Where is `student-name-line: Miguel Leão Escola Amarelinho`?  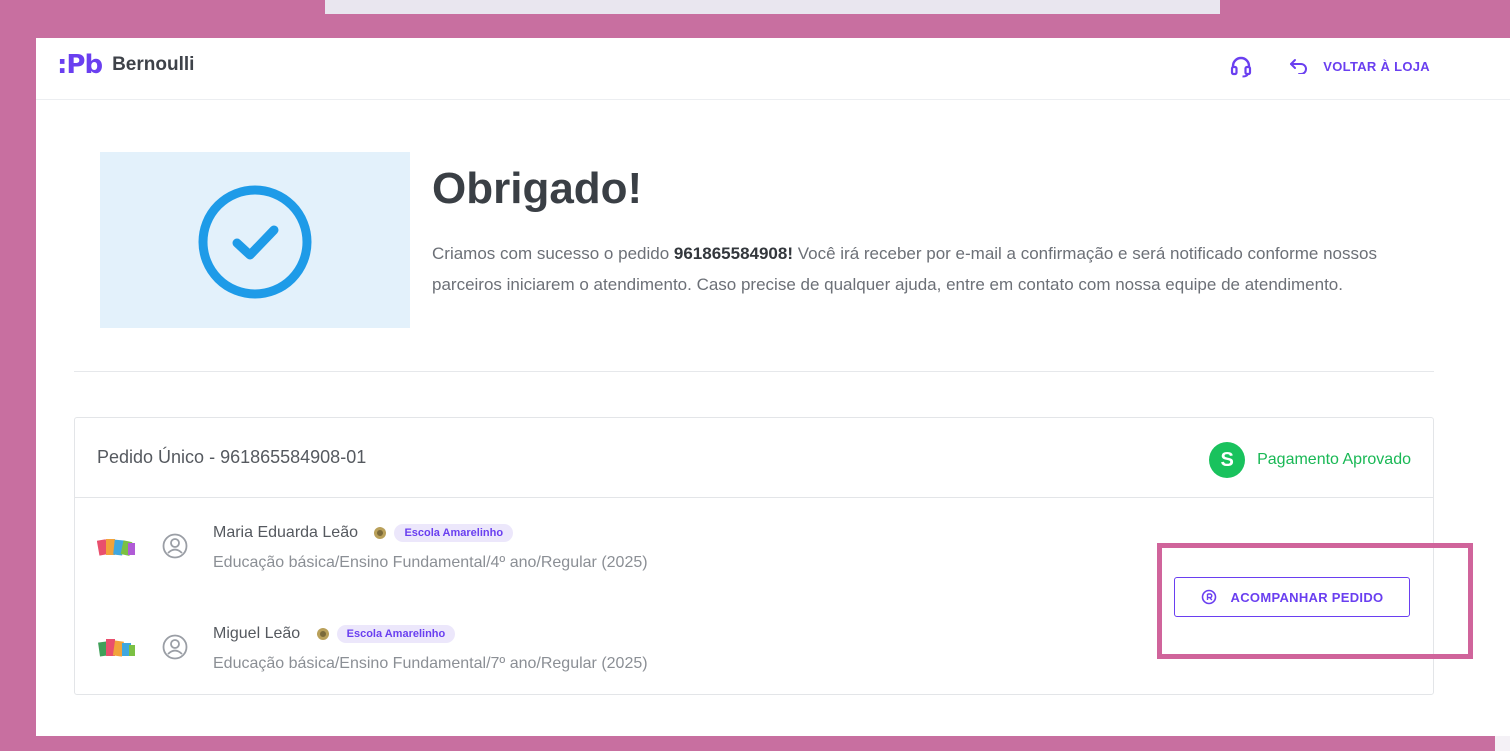
student-name-line: Miguel Leão Escola Amarelinho is located at coordinates (334, 634).